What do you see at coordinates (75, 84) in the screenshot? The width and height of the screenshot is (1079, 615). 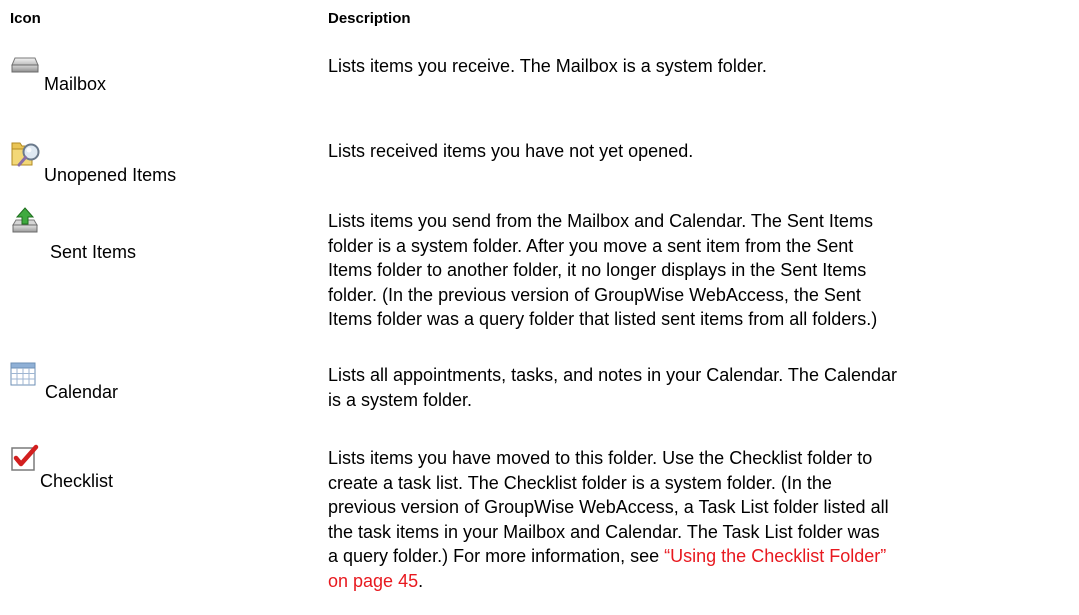 I see `row-label: Mailbox` at bounding box center [75, 84].